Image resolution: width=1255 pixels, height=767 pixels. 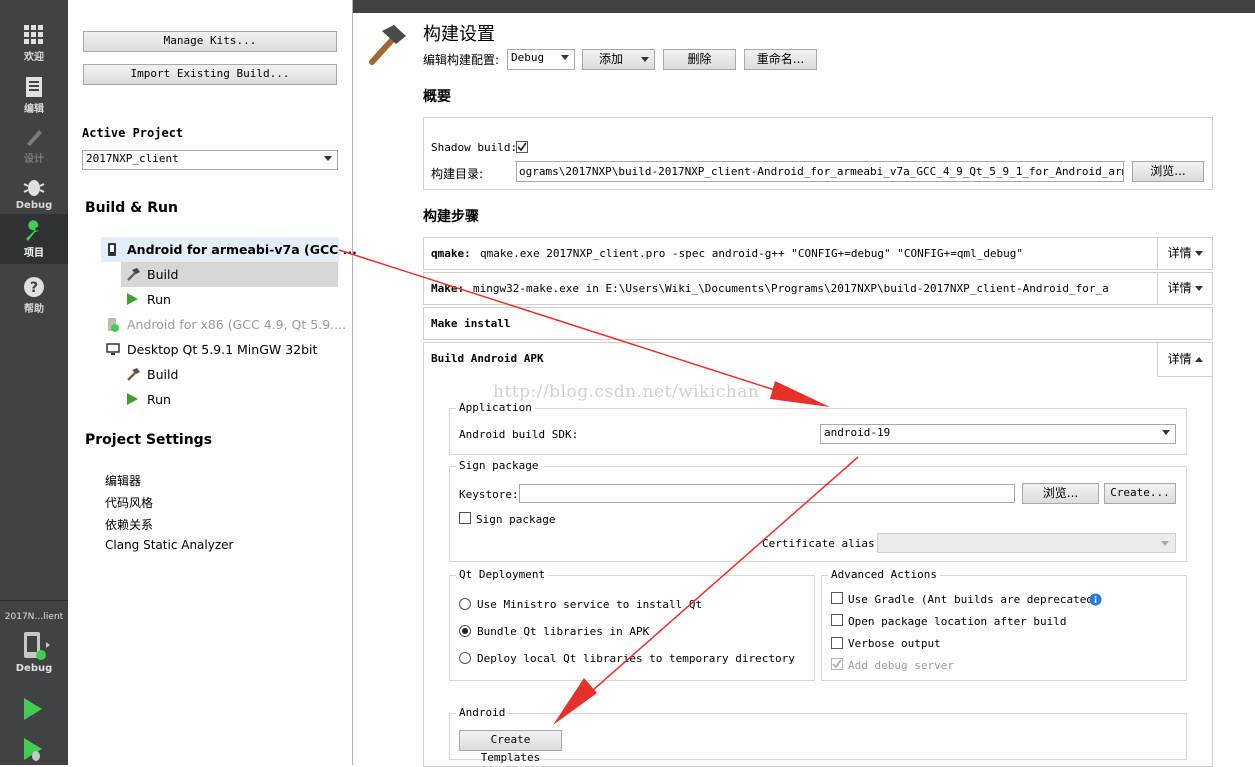 I want to click on shadow-build-checkbox, so click(x=522, y=147).